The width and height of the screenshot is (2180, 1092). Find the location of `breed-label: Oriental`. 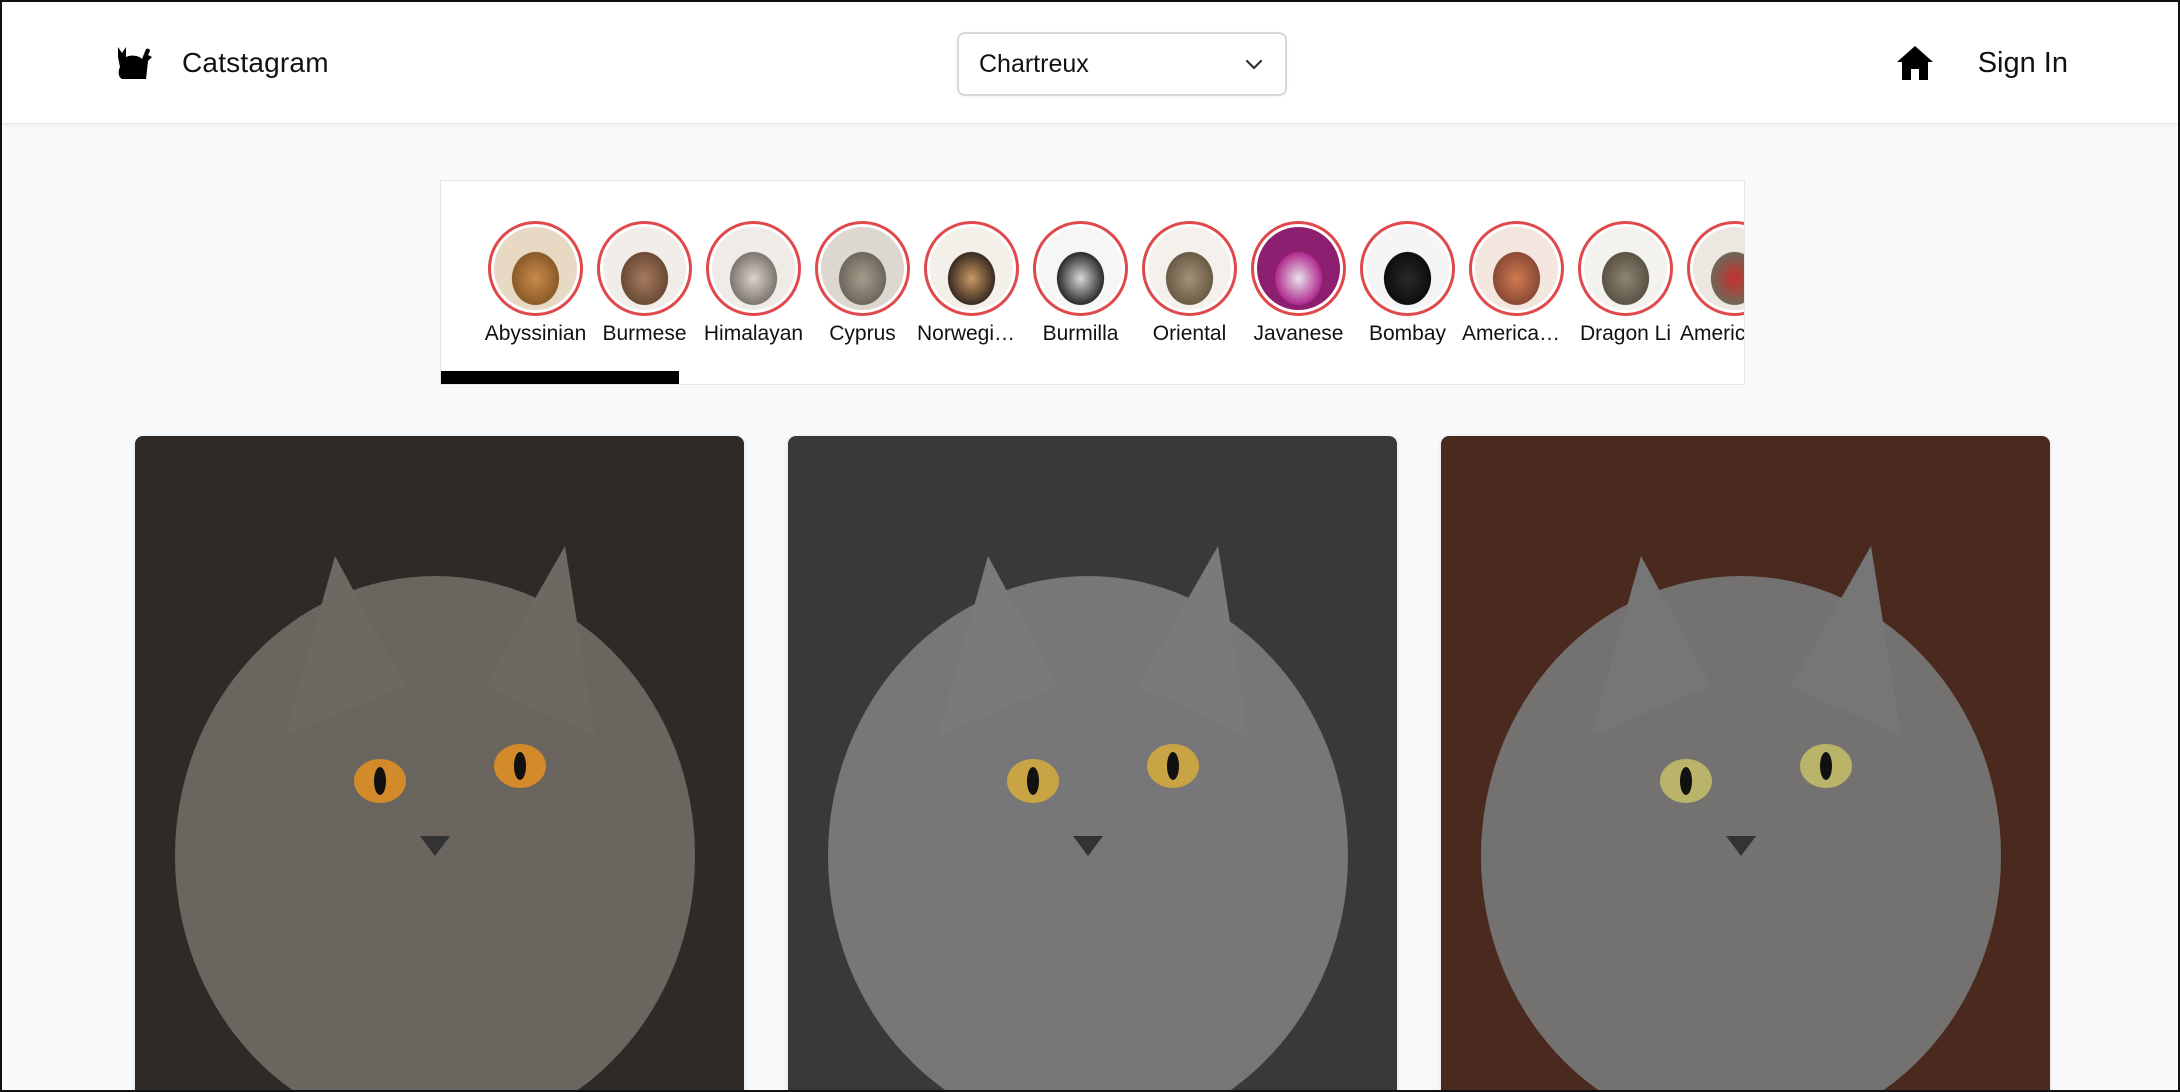

breed-label: Oriental is located at coordinates (1189, 333).